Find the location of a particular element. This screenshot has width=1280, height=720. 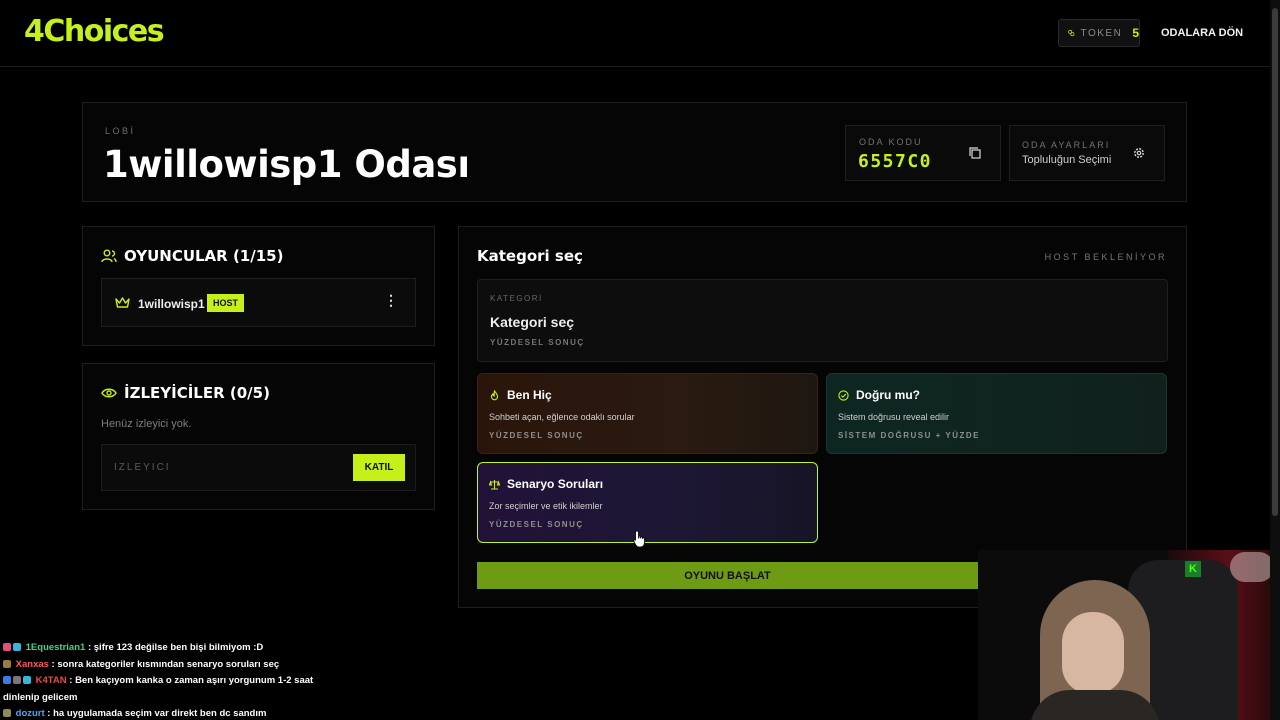

host-badge: HOST is located at coordinates (226, 303).